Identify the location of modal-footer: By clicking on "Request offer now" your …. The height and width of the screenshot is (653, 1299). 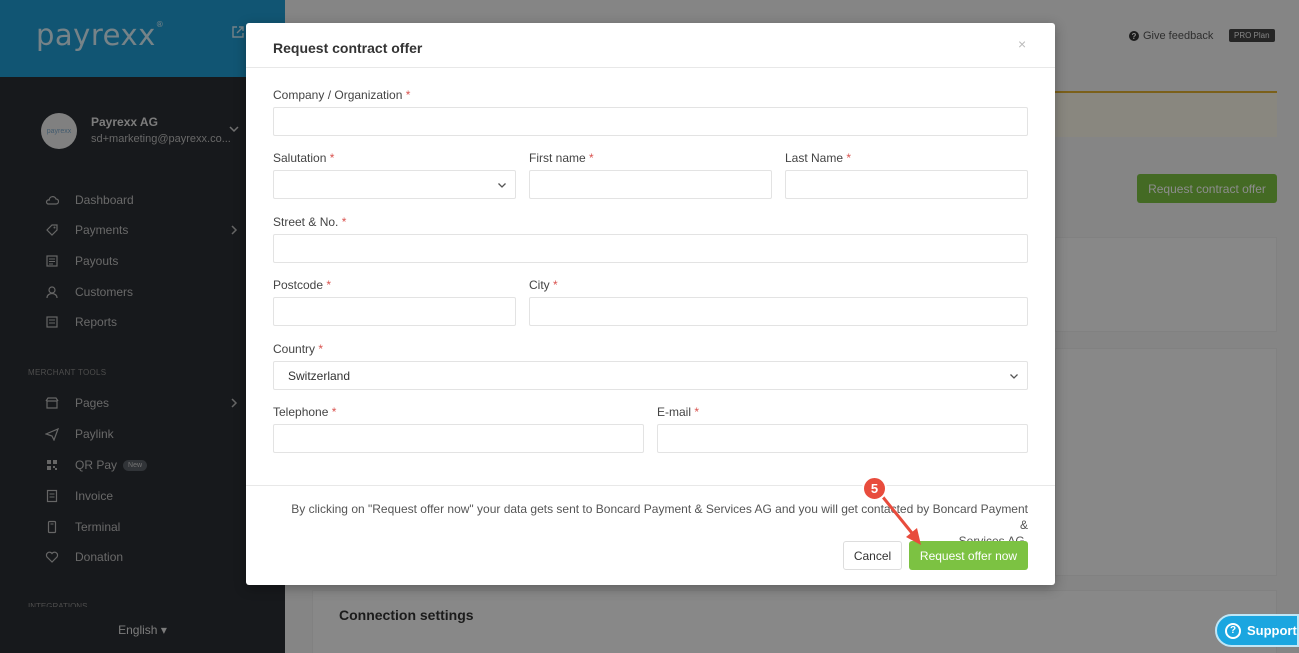
(650, 535).